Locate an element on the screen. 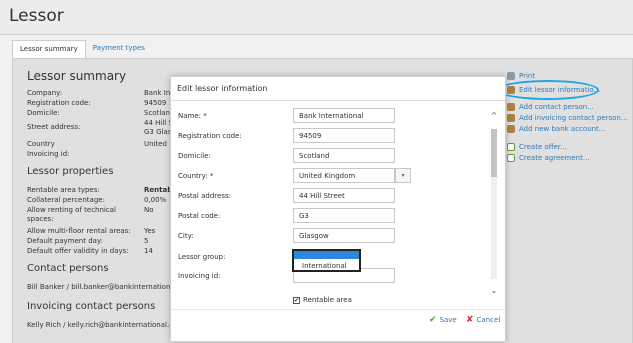  rentable-area-types-label: Rentable area types: is located at coordinates (63, 190).